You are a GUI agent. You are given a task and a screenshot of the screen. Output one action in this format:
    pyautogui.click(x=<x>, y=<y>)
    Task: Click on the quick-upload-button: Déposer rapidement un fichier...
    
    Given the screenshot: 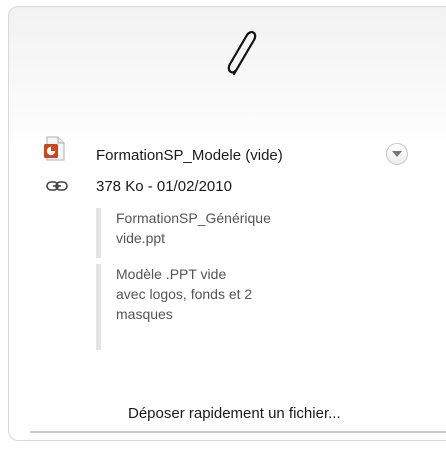 What is the action you would take?
    pyautogui.click(x=234, y=414)
    